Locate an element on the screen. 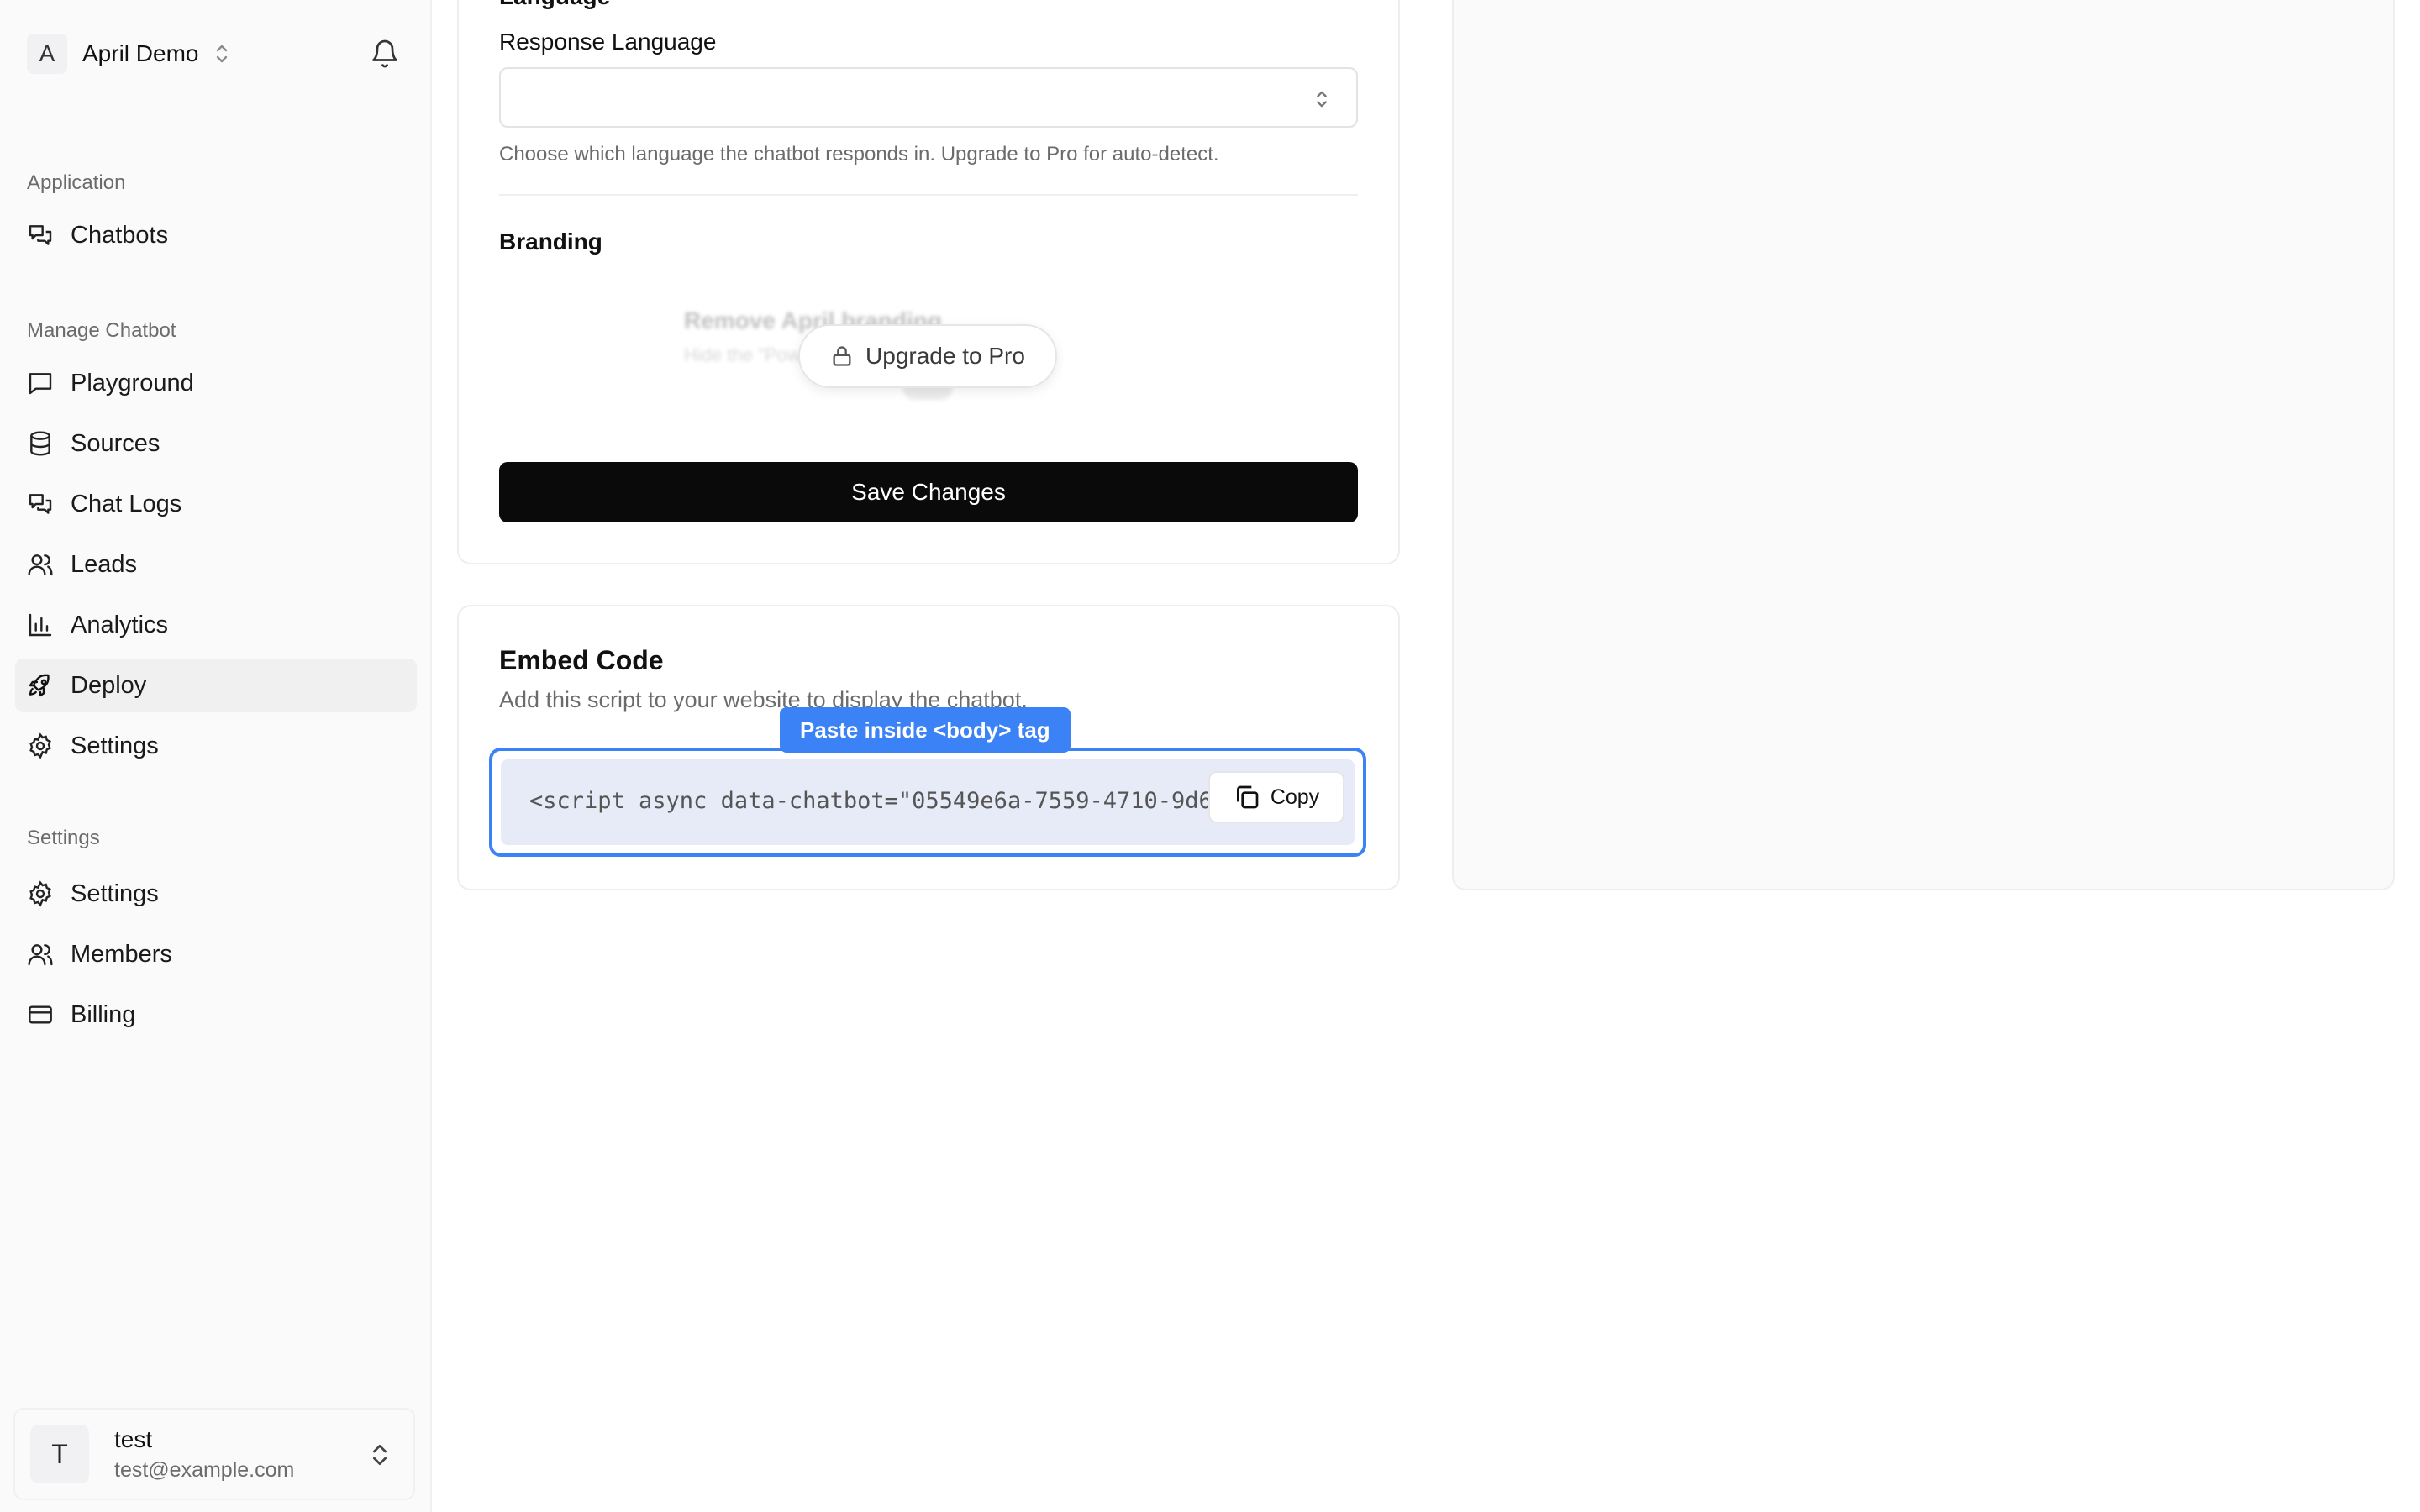 This screenshot has height=1512, width=2420. credit-card-icon is located at coordinates (40, 1014).